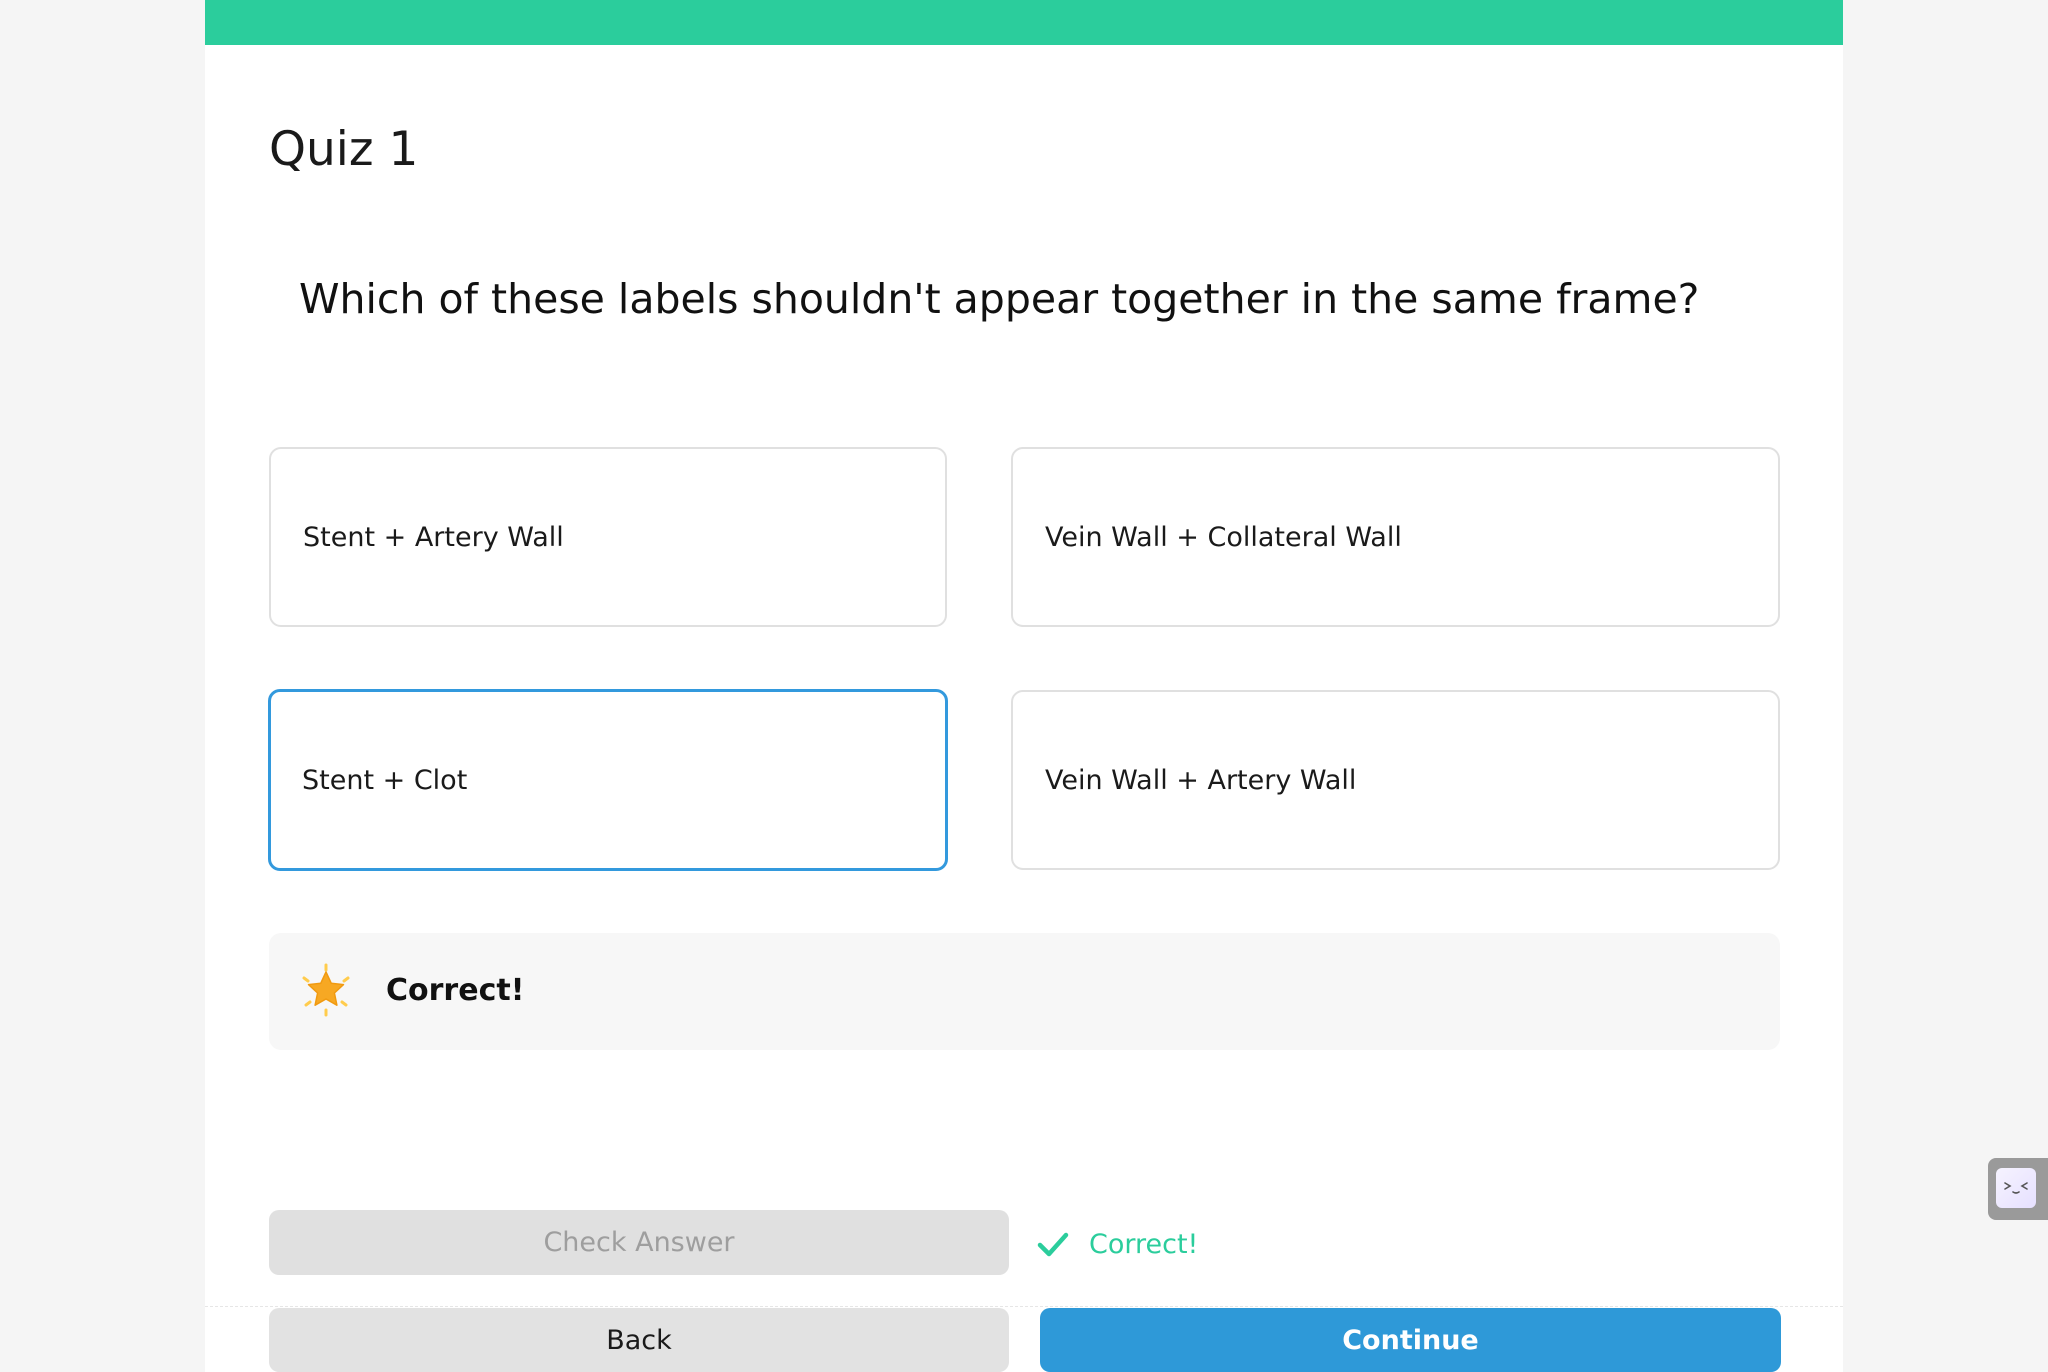 The width and height of the screenshot is (2048, 1372). I want to click on assistant-widget-button, so click(2018, 1189).